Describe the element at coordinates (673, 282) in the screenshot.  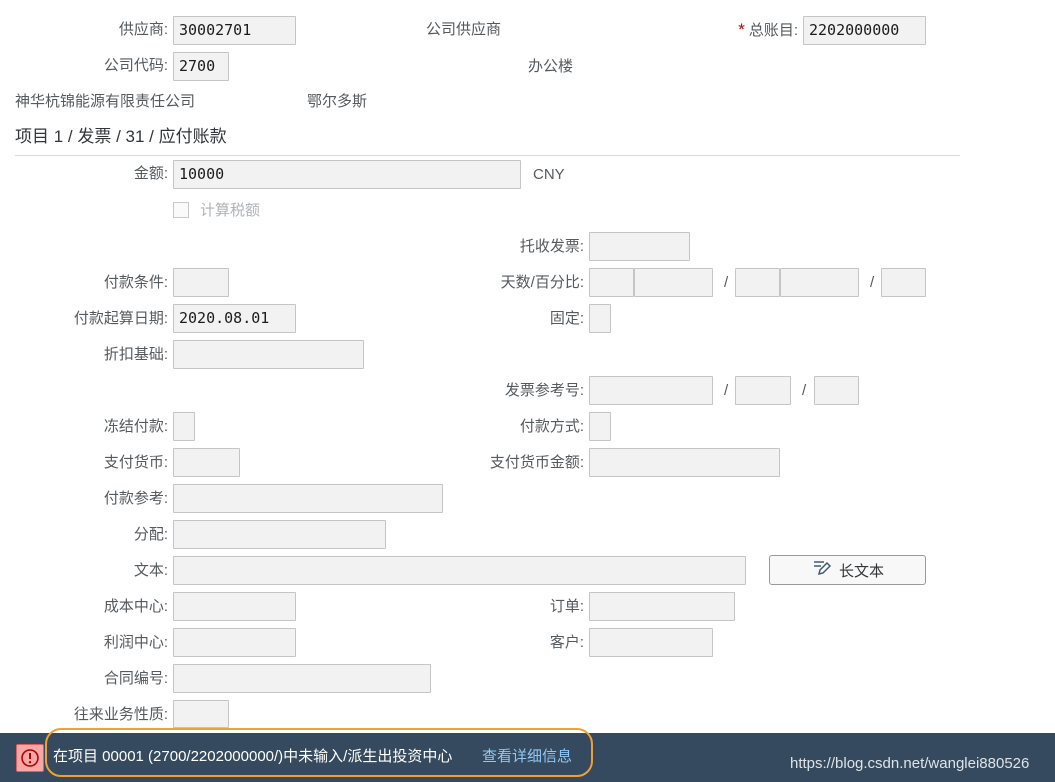
I see `percent-1-field` at that location.